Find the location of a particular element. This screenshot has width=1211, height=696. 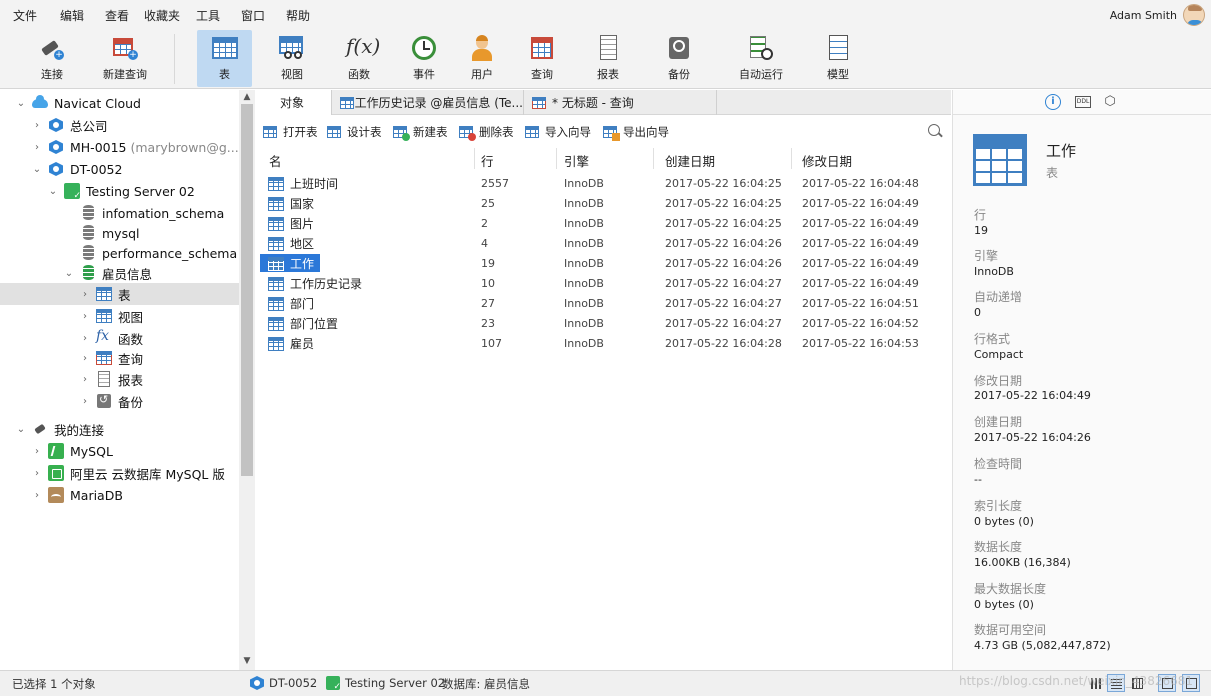

open-table-button: 打开表 is located at coordinates (290, 132).